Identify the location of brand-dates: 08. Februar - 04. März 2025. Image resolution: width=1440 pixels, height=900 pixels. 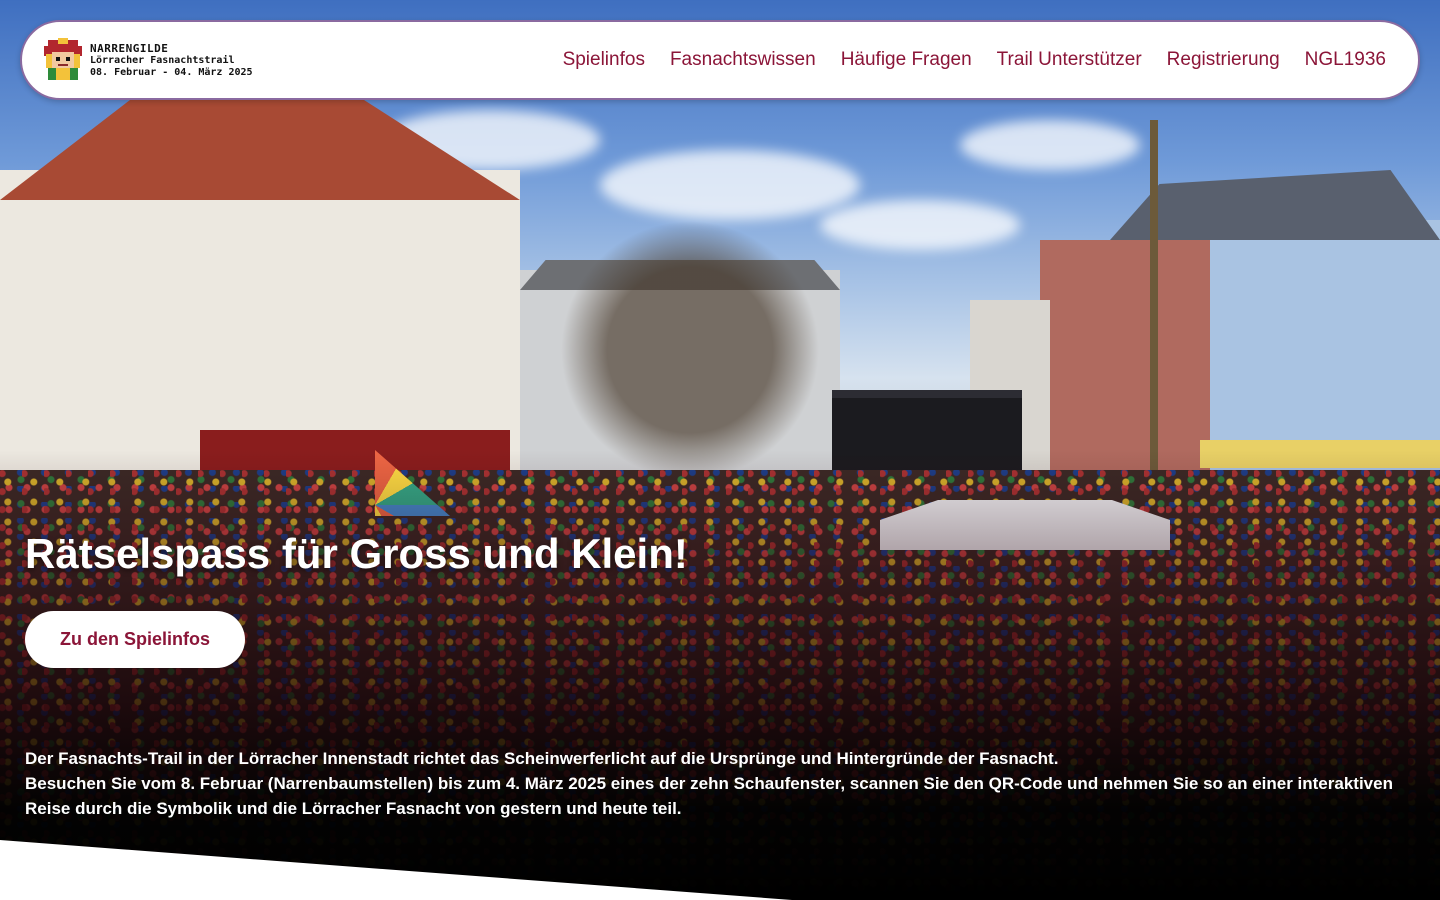
(171, 72).